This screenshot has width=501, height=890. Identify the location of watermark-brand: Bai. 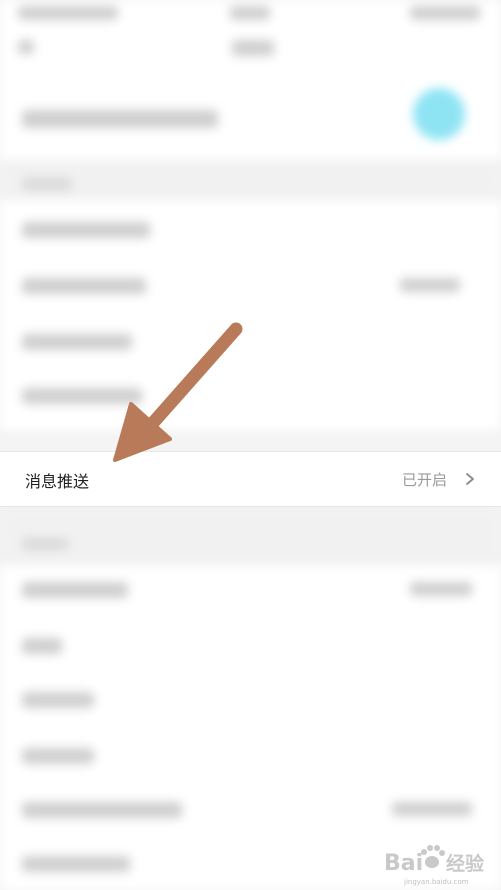
(403, 863).